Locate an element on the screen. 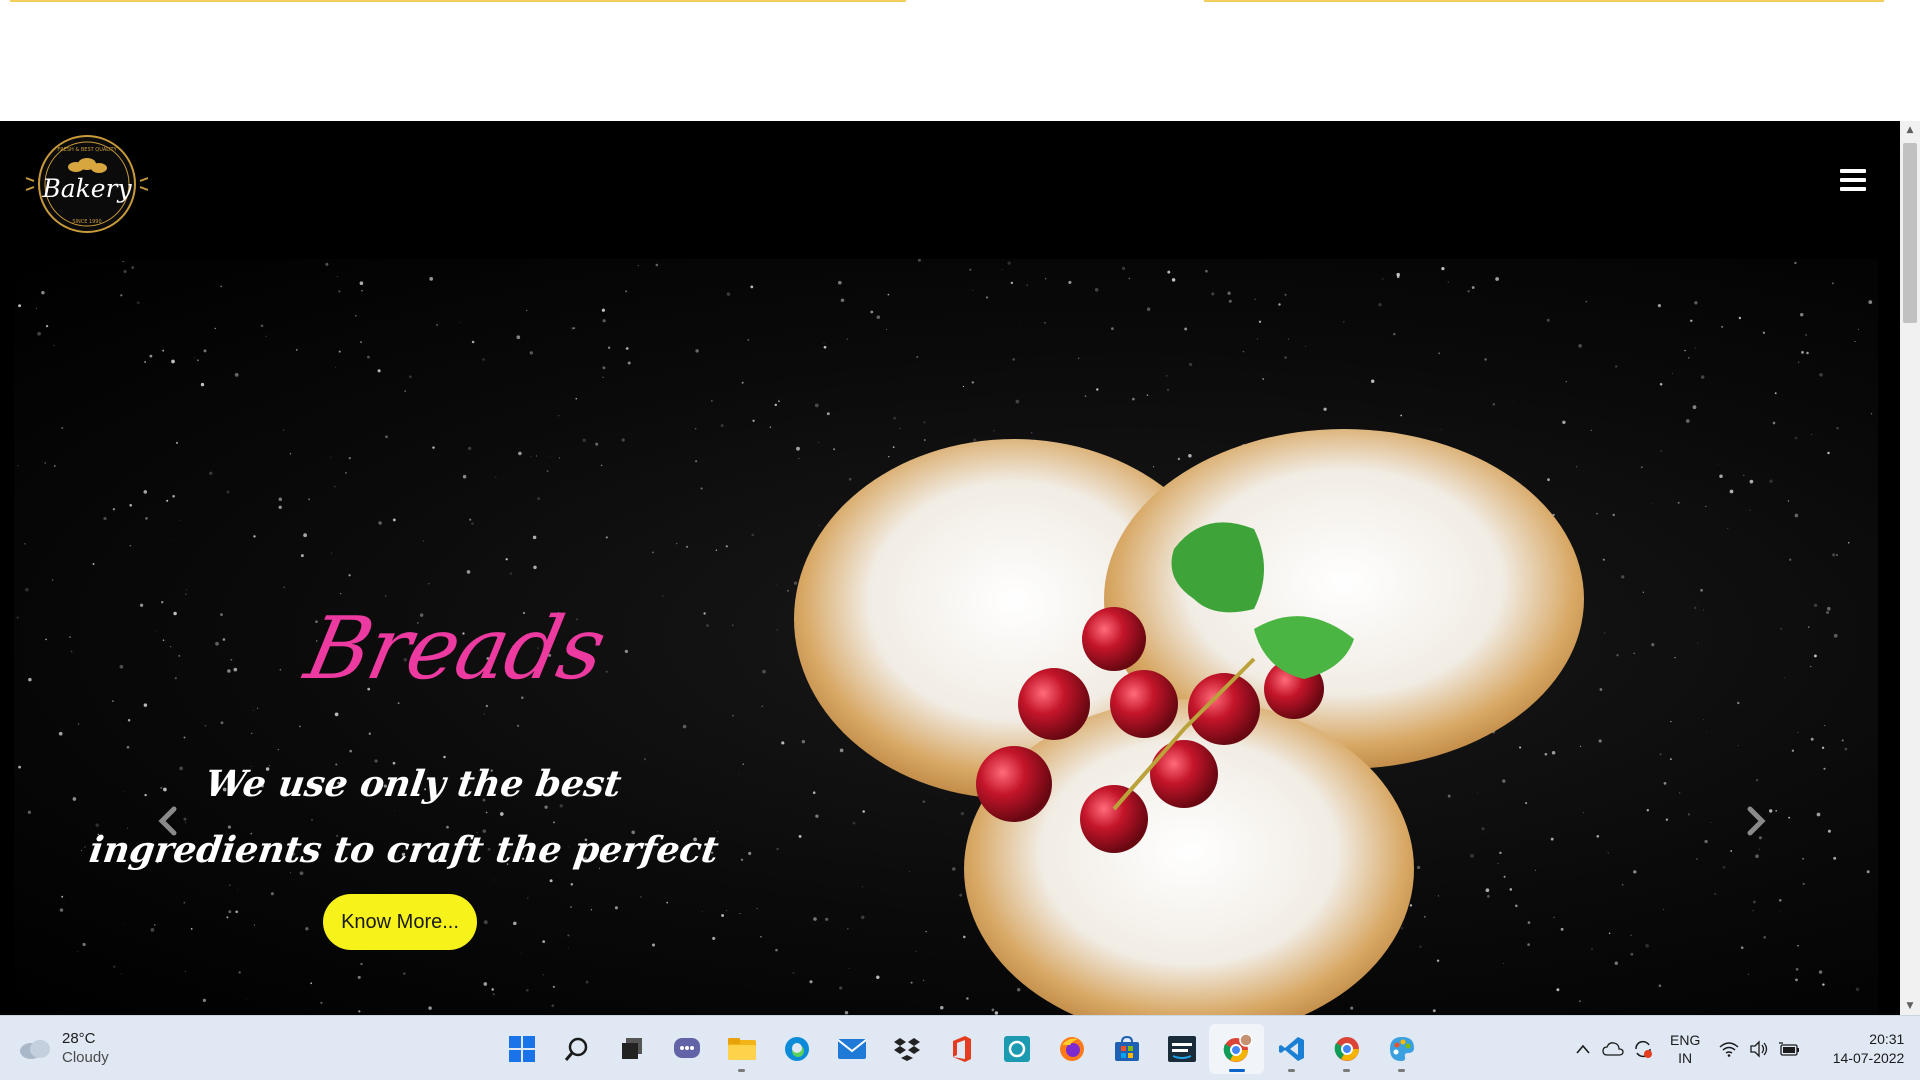 The height and width of the screenshot is (1080, 1920). file-explorer-icon is located at coordinates (741, 1049).